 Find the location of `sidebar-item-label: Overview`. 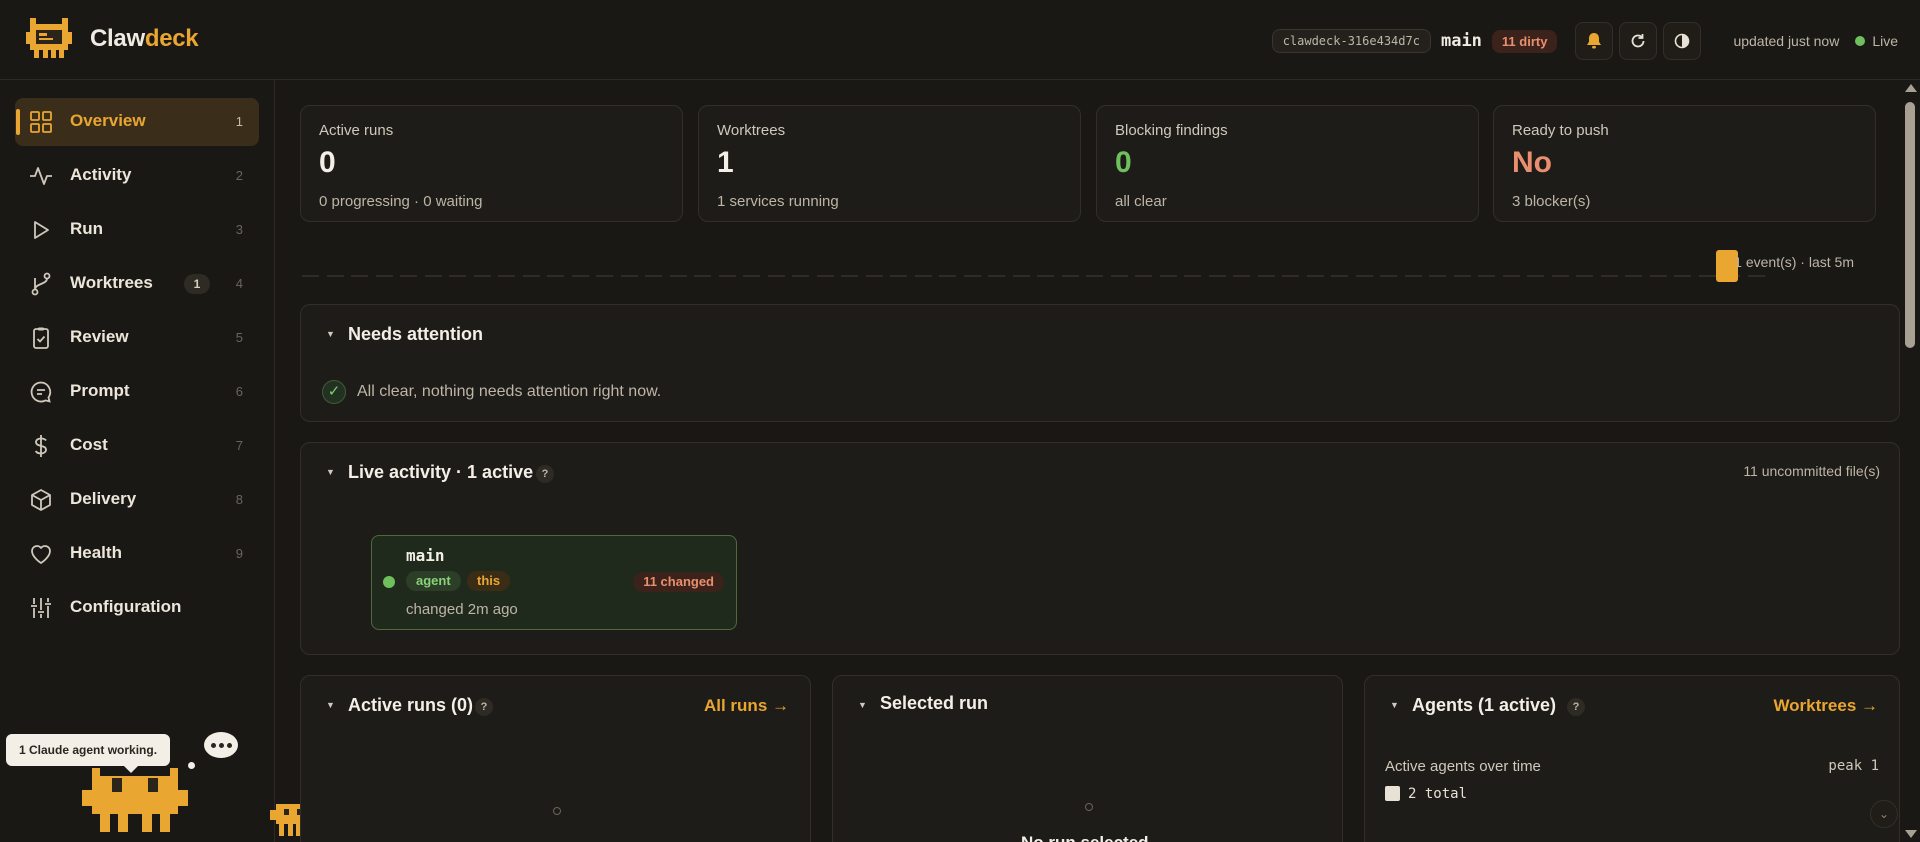

sidebar-item-label: Overview is located at coordinates (108, 120).